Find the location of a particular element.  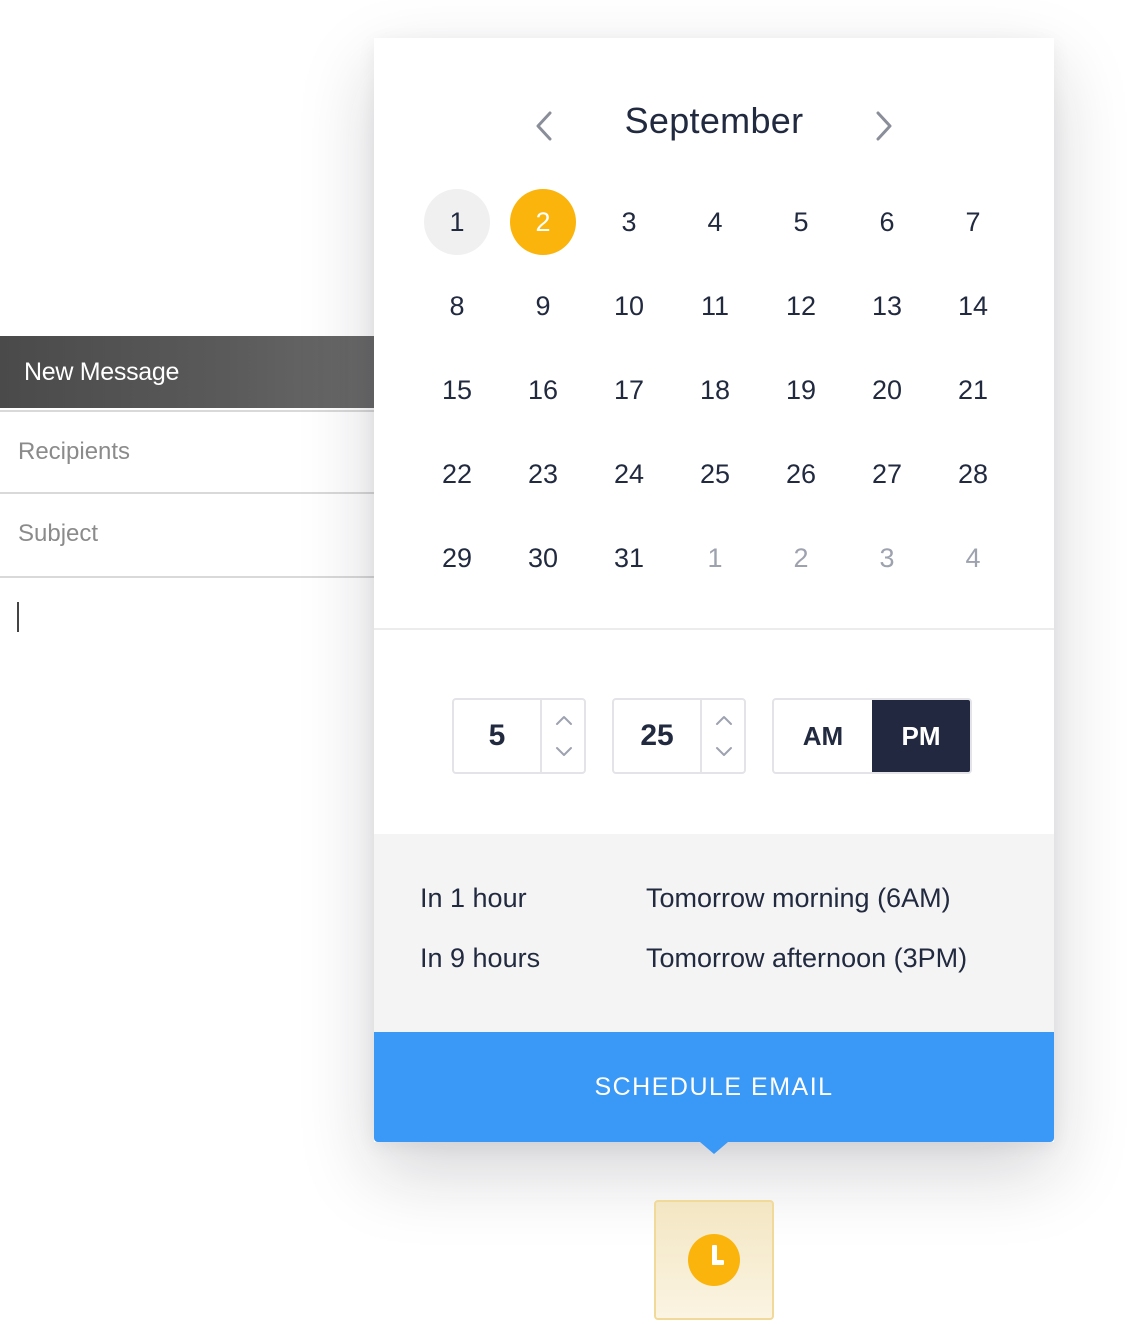

compose-window: New Message Recipients Subject is located at coordinates (190, 536).